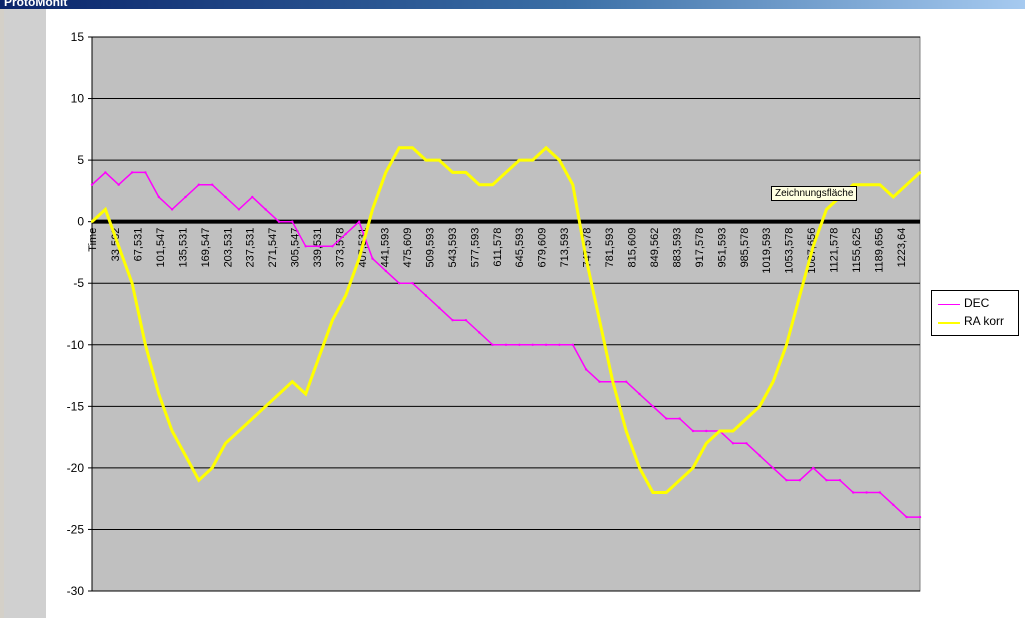 This screenshot has height=618, width=1025. Describe the element at coordinates (475, 248) in the screenshot. I see `x-tick-label-16: 577,593` at that location.